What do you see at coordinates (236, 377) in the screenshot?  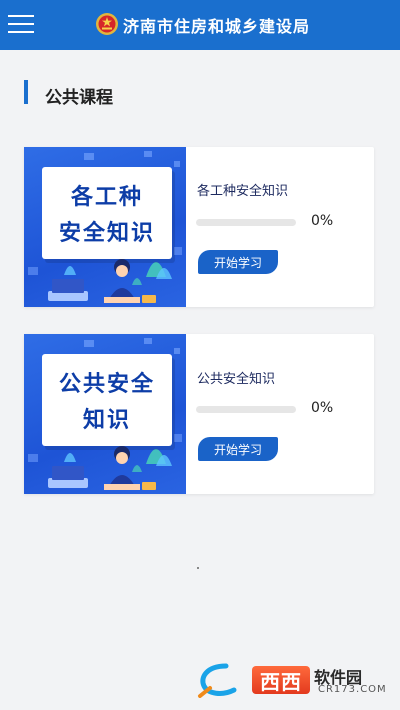 I see `course-title: 公共安全知识` at bounding box center [236, 377].